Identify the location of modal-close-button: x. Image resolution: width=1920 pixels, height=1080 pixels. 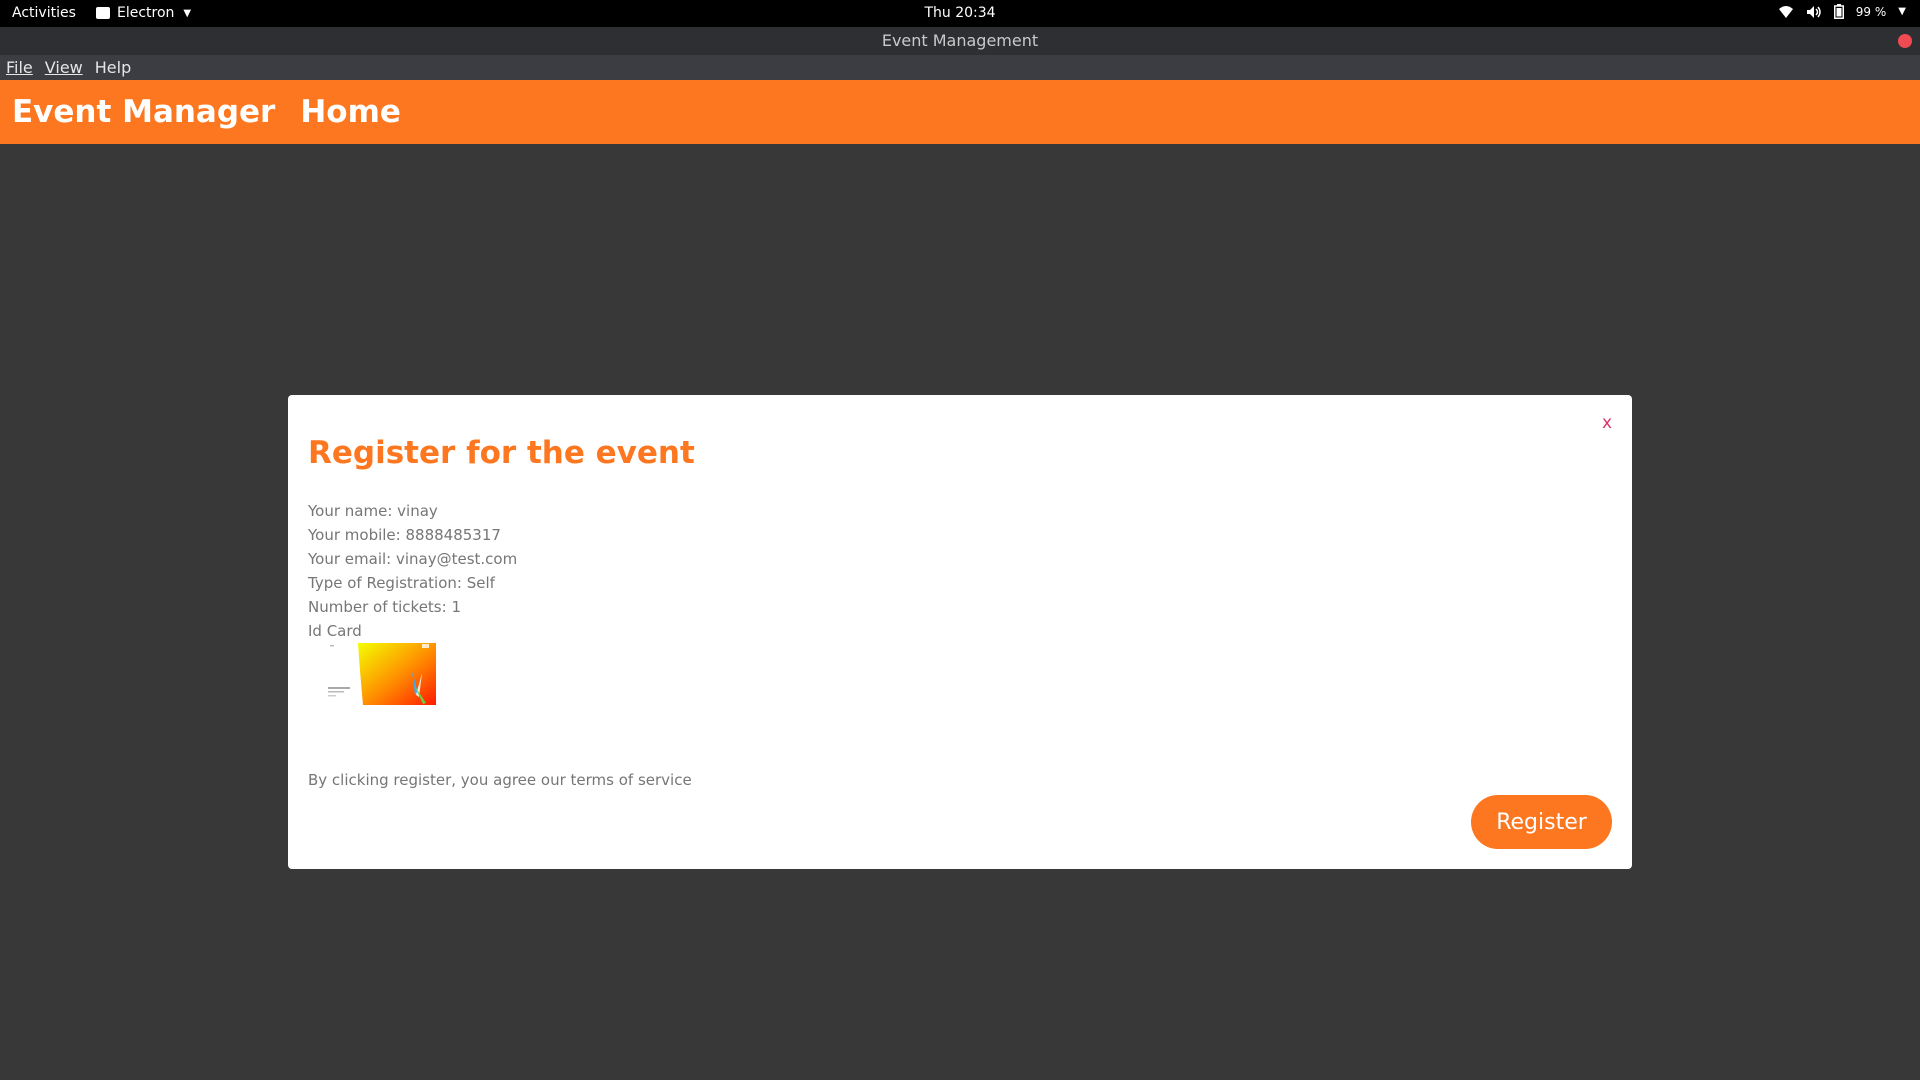
(1607, 423).